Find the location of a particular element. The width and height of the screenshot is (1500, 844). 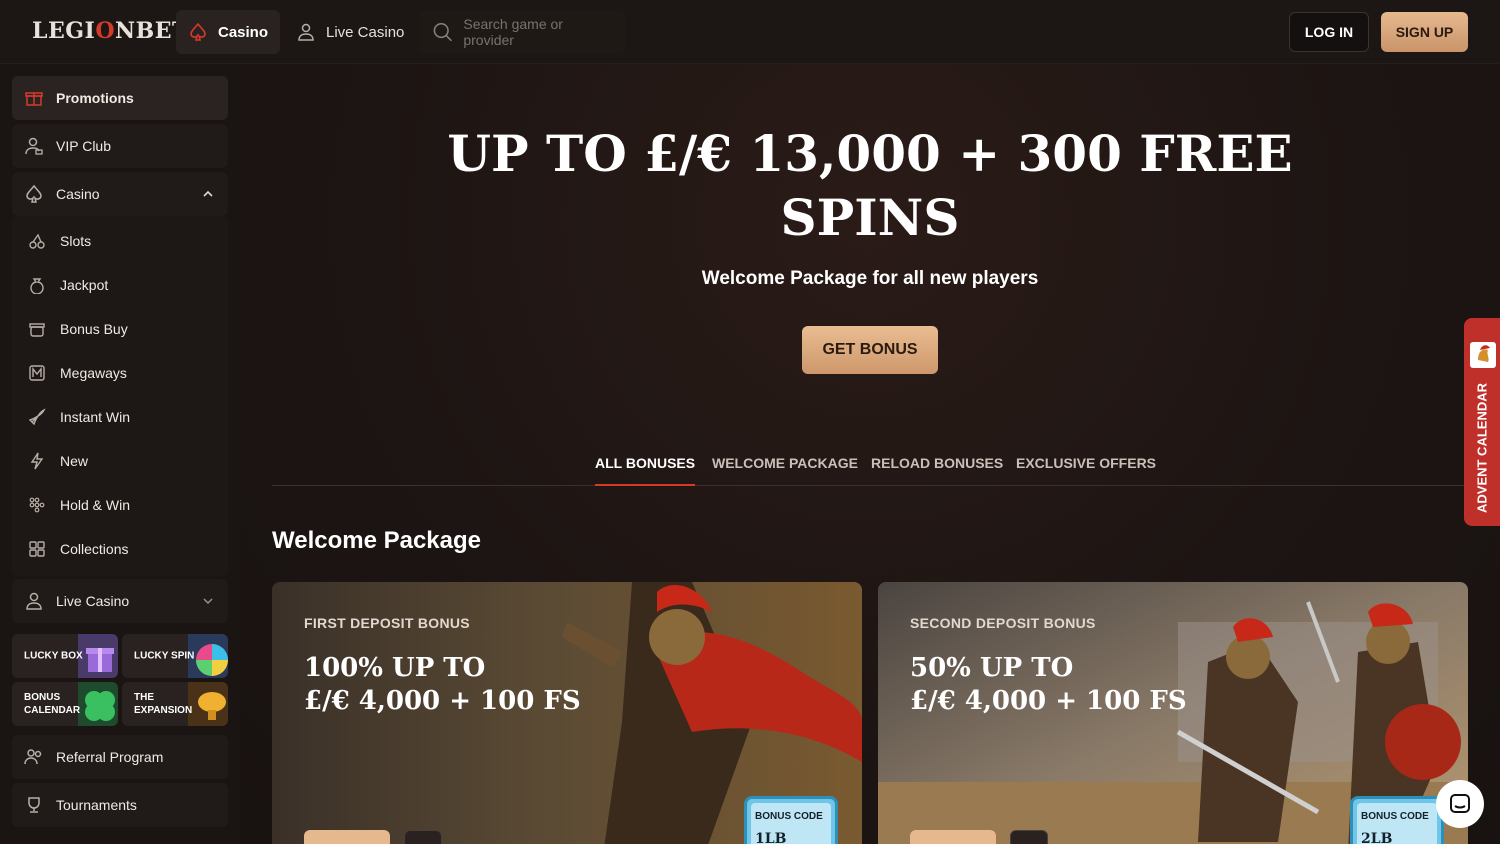

hero-title: UP TO £/€ 13,000 + 300 FREE SPINS is located at coordinates (870, 186).